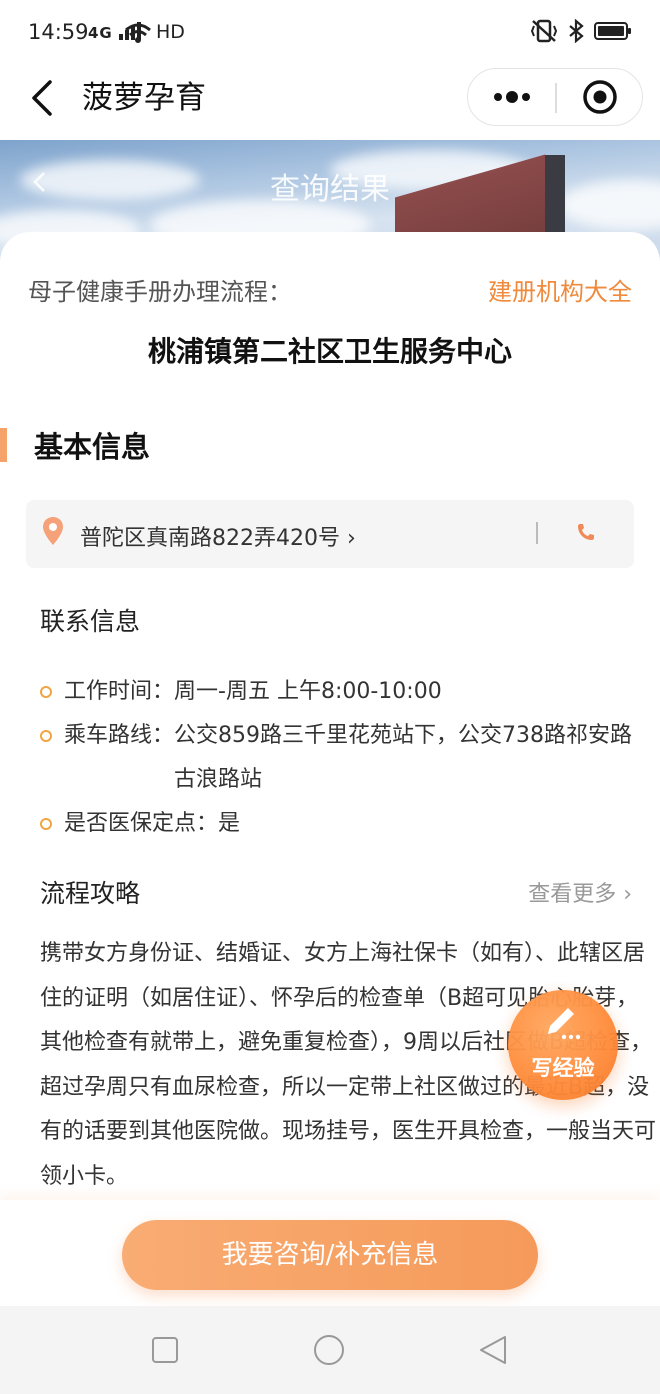 This screenshot has width=660, height=1394. Describe the element at coordinates (308, 691) in the screenshot. I see `info-value: 周一-周五 上午8:00-10:00` at that location.